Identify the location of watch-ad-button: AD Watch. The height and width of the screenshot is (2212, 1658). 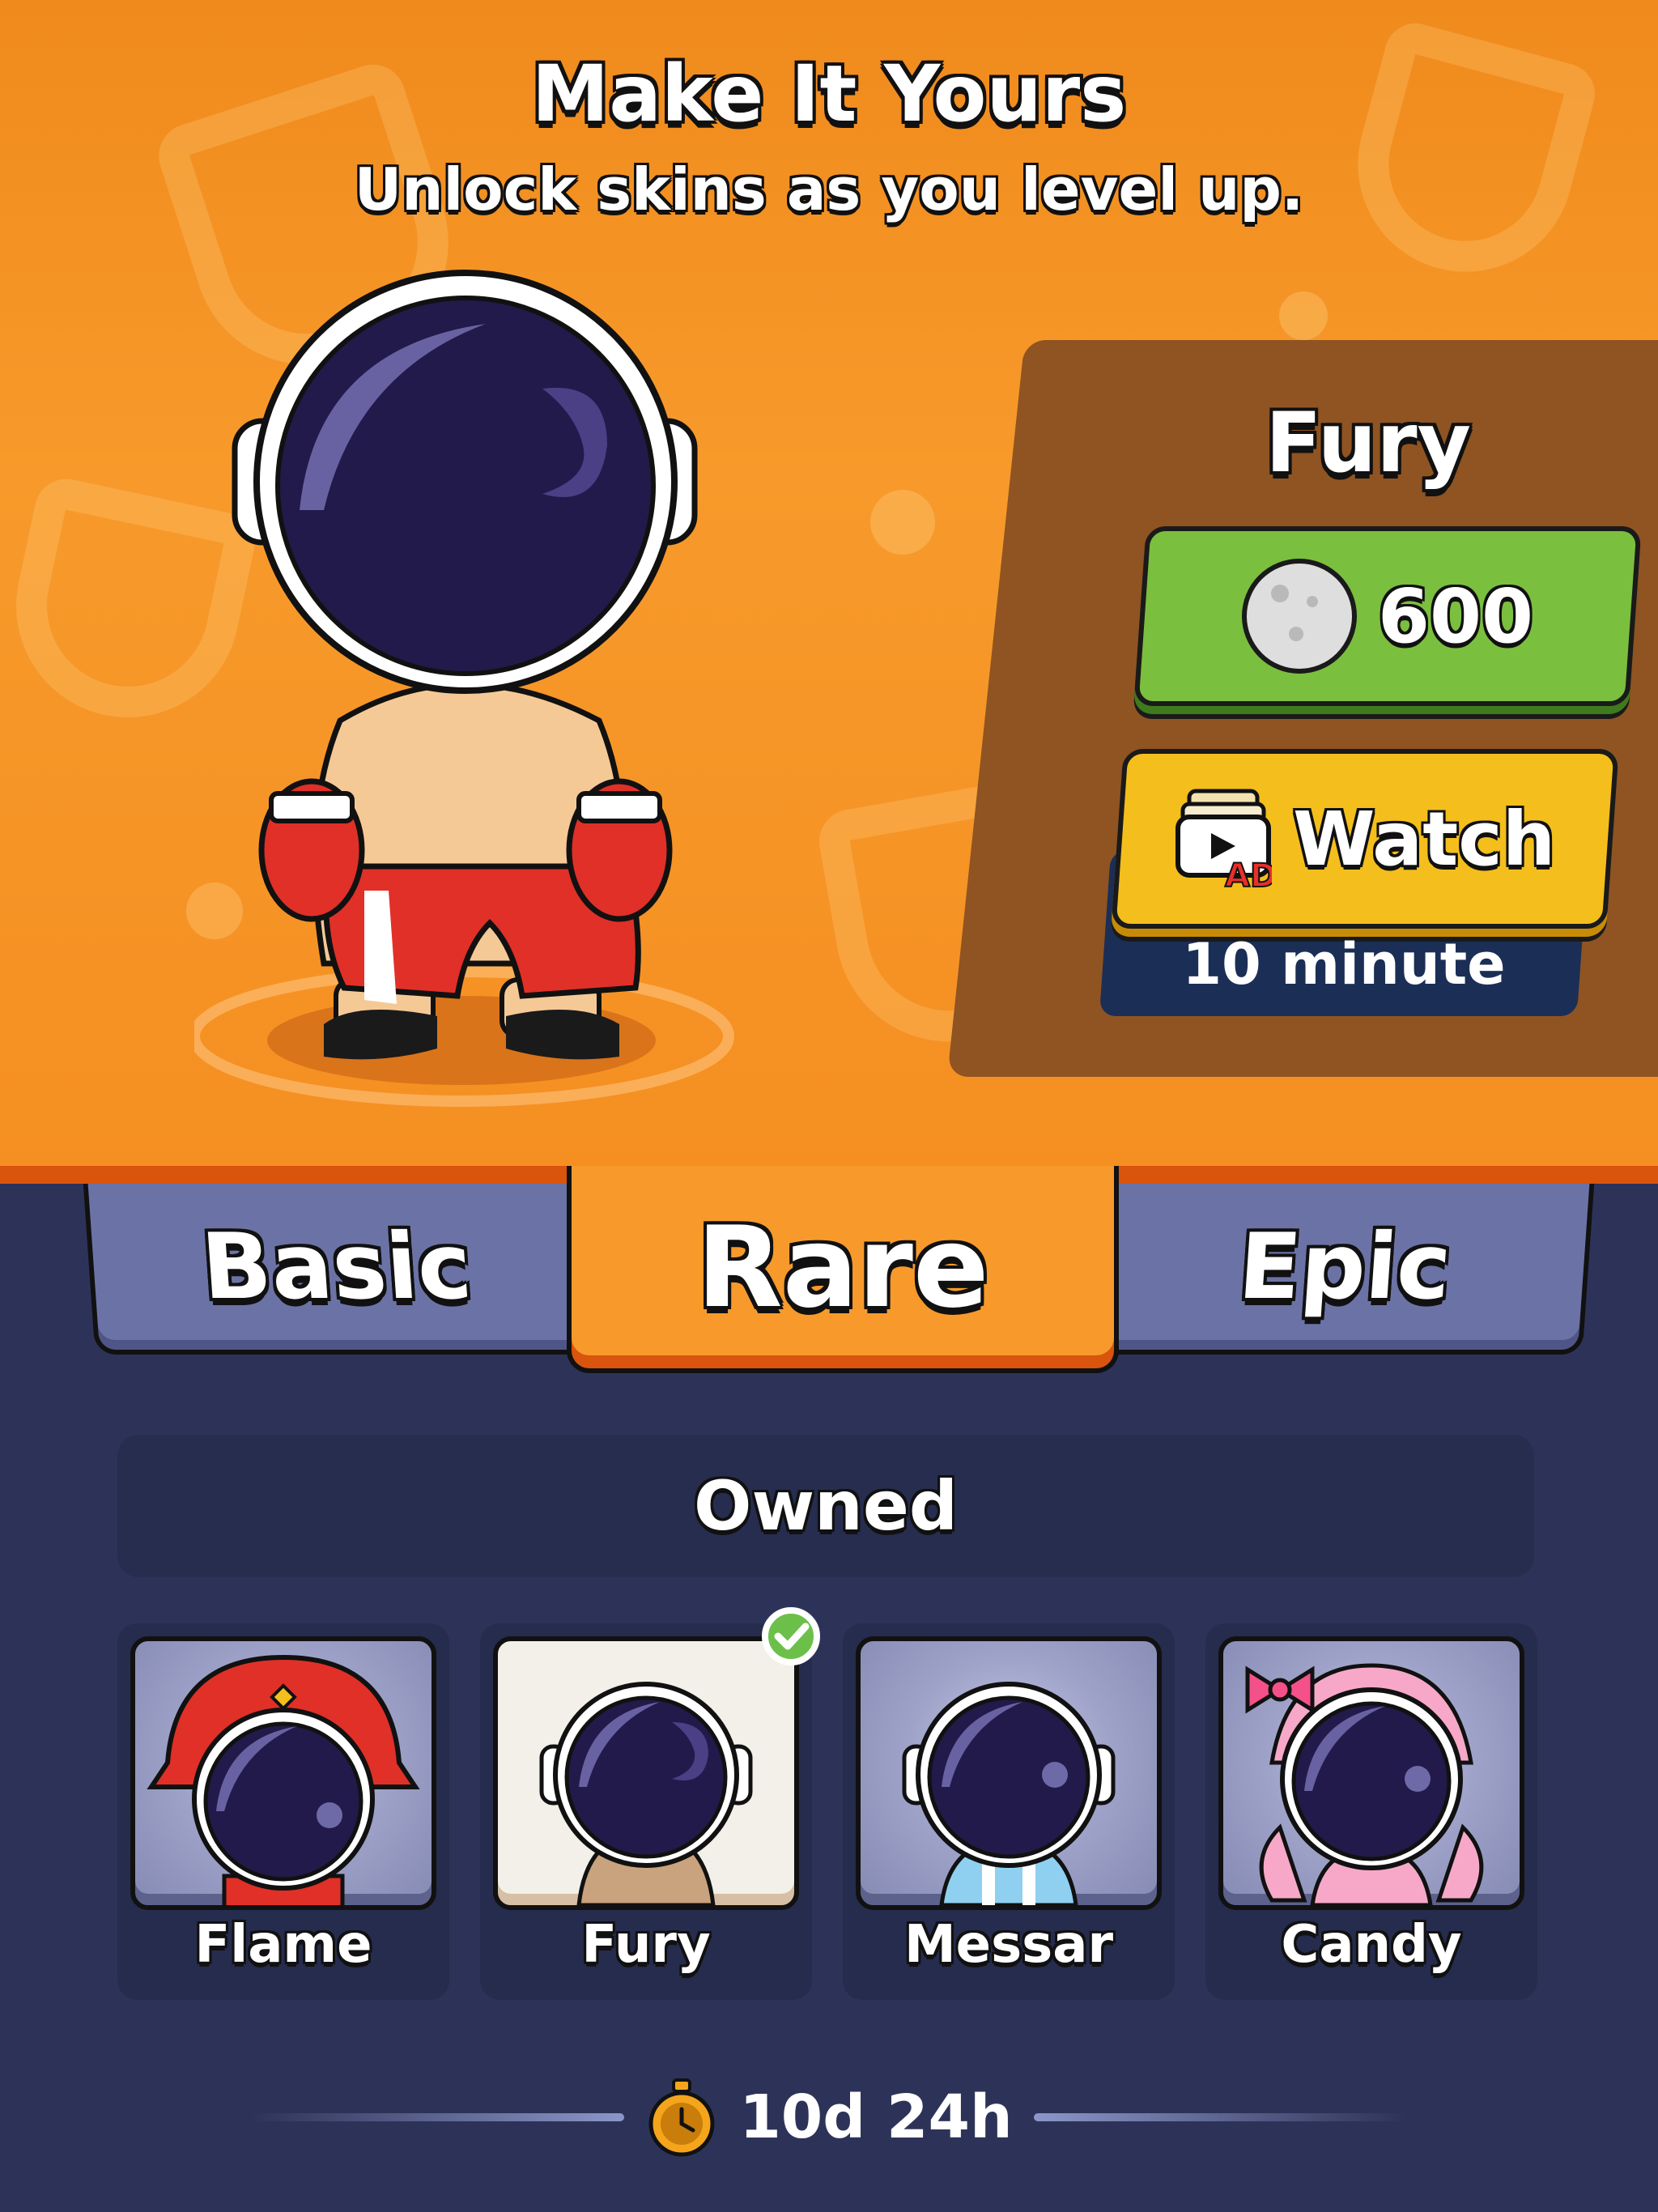
(1365, 839).